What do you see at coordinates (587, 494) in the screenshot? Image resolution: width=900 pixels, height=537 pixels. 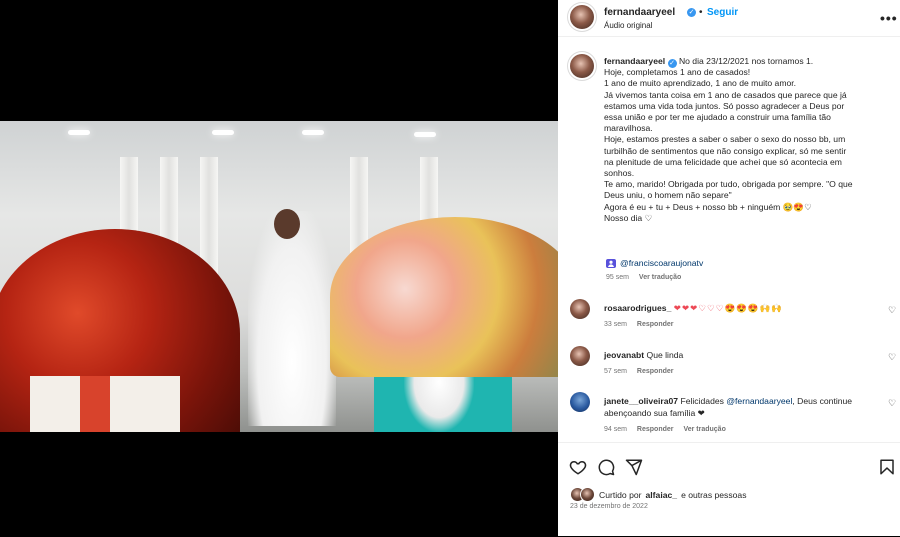 I see `avatar` at bounding box center [587, 494].